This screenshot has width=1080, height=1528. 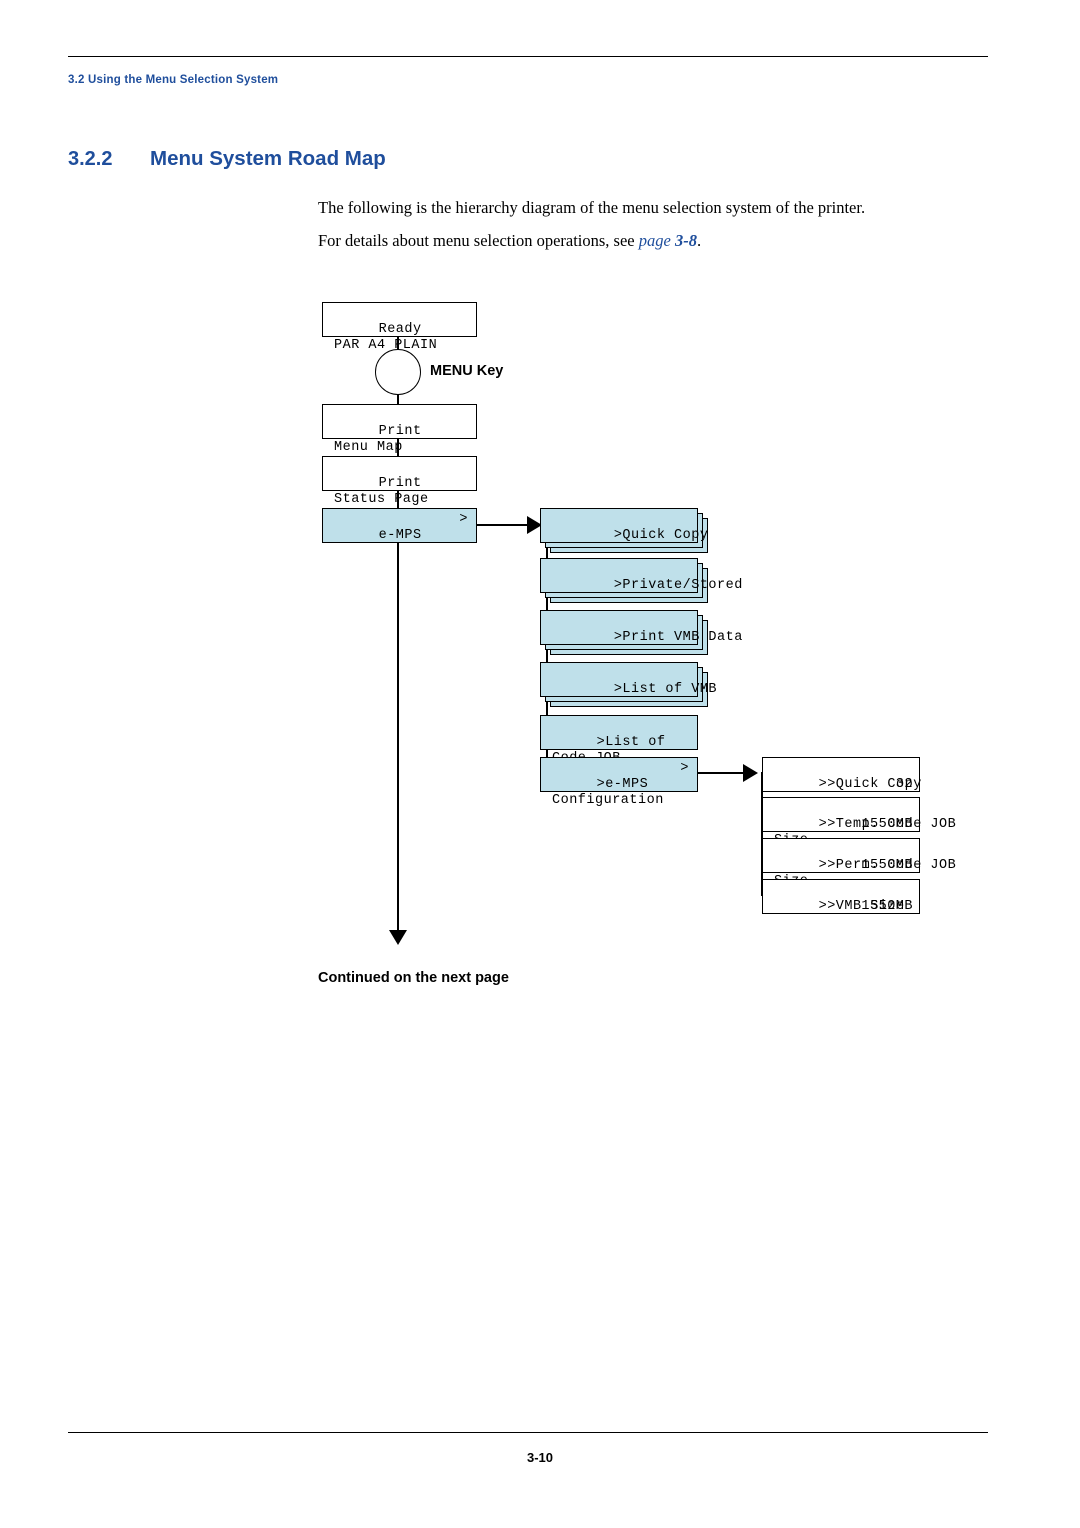 I want to click on lcd-panel-print-status-page: Print Status Page, so click(x=399, y=481).